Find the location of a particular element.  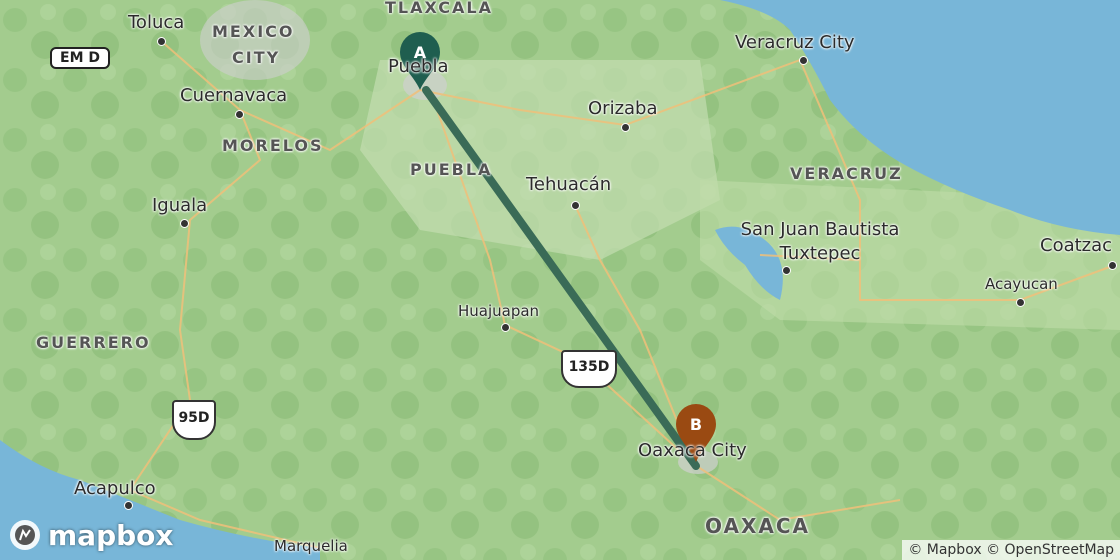

region-label-guerrero: GUERRERO is located at coordinates (93, 342).